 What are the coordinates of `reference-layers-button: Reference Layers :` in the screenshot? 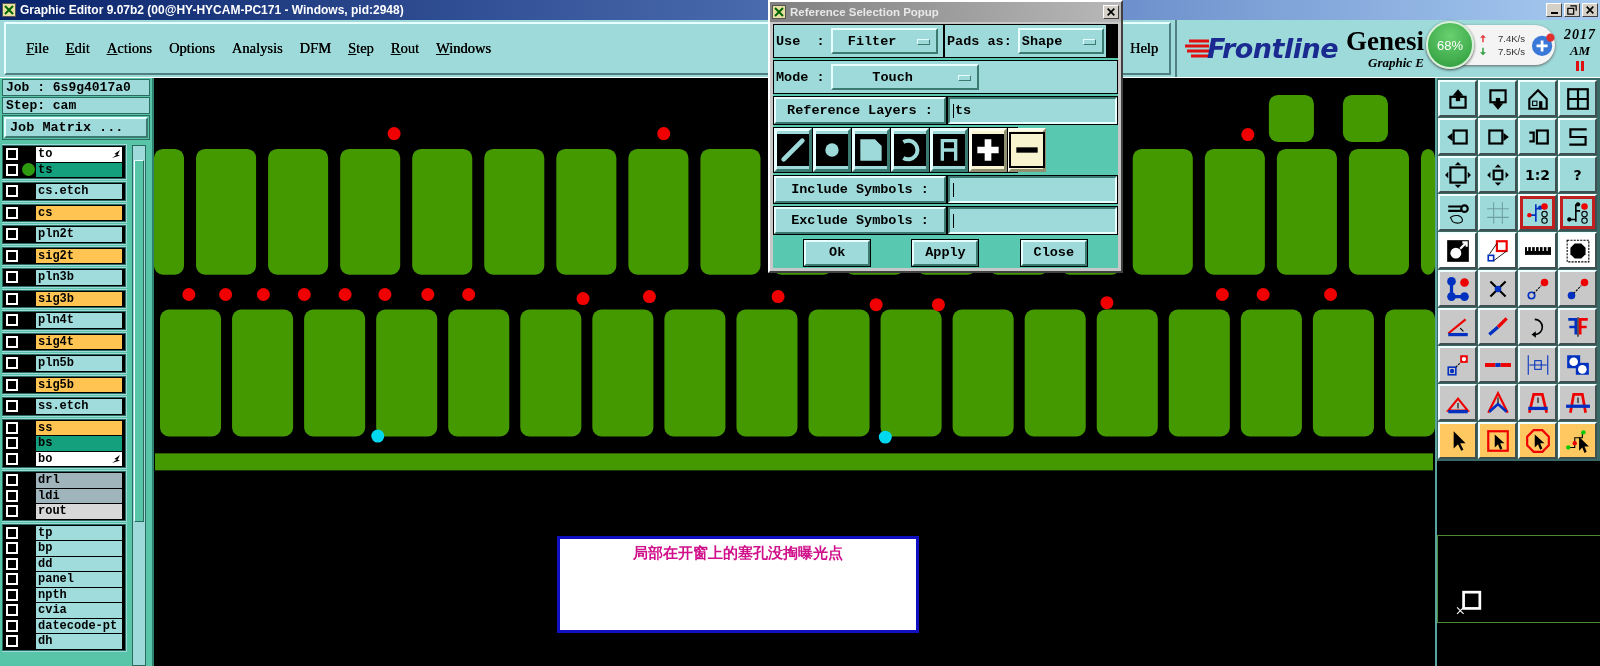 It's located at (860, 110).